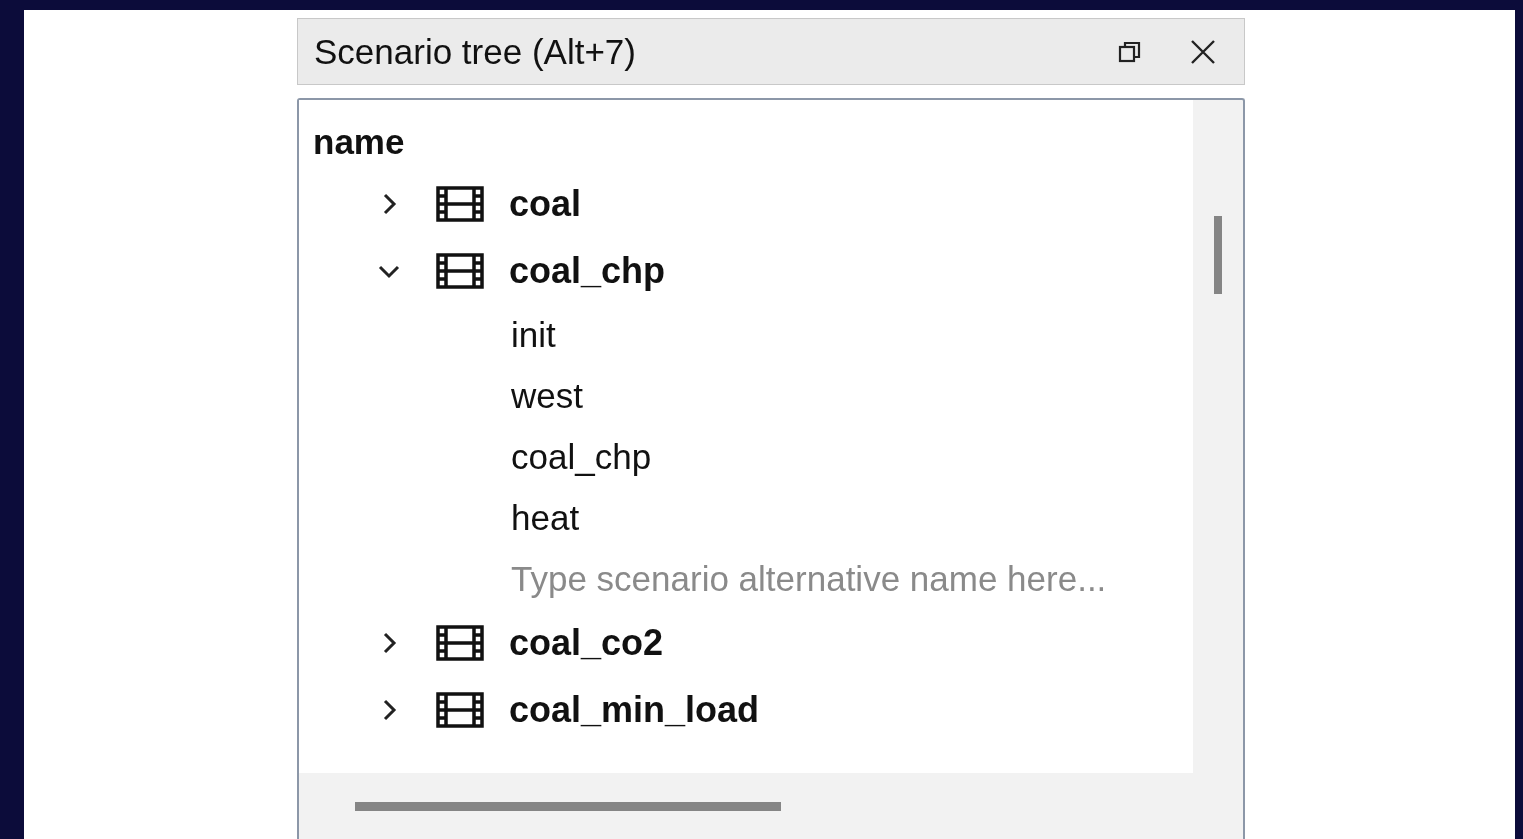 This screenshot has width=1523, height=839. I want to click on panel-title: Scenario tree (Alt+7), so click(475, 51).